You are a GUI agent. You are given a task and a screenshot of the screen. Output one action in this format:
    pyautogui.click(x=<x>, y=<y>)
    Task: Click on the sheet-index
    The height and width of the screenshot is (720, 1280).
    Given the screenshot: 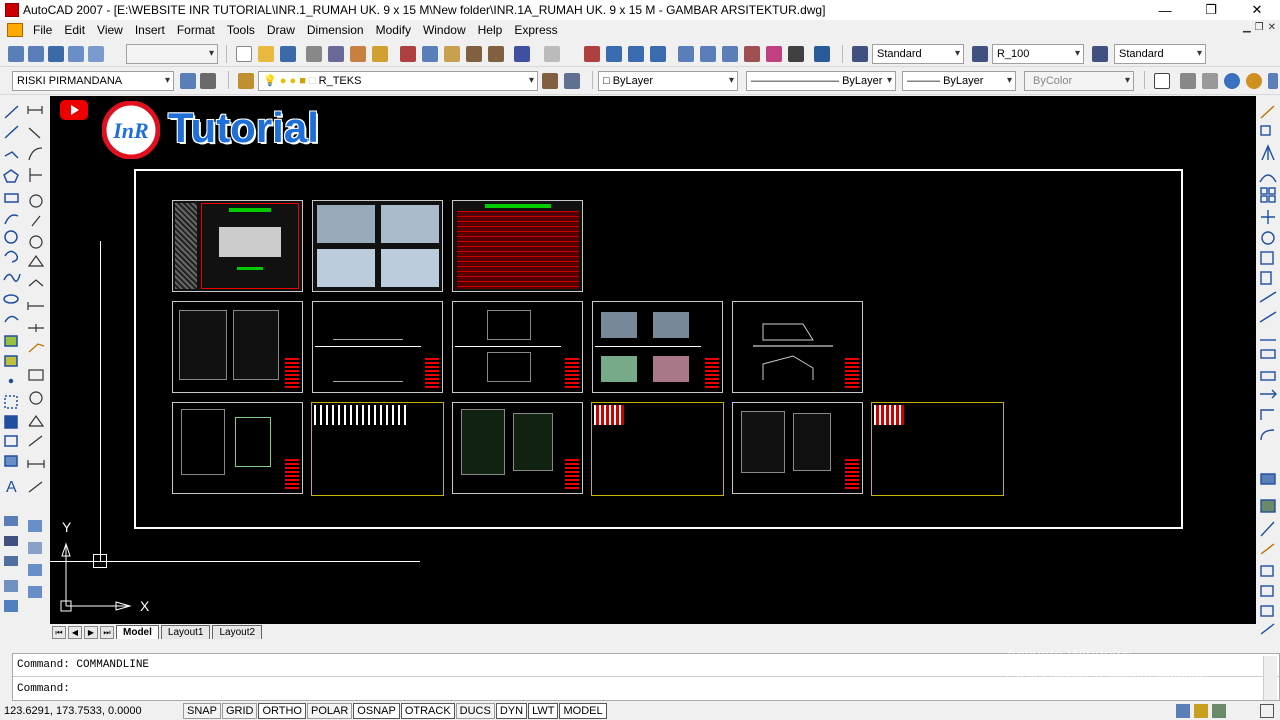 What is the action you would take?
    pyautogui.click(x=517, y=246)
    